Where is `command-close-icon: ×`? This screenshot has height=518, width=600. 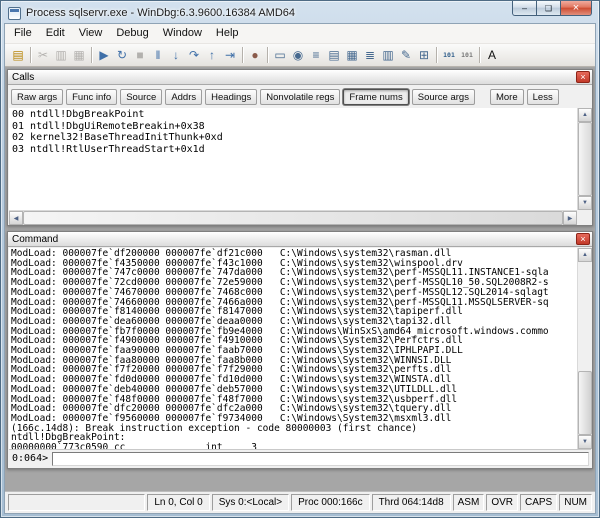 command-close-icon: × is located at coordinates (583, 239).